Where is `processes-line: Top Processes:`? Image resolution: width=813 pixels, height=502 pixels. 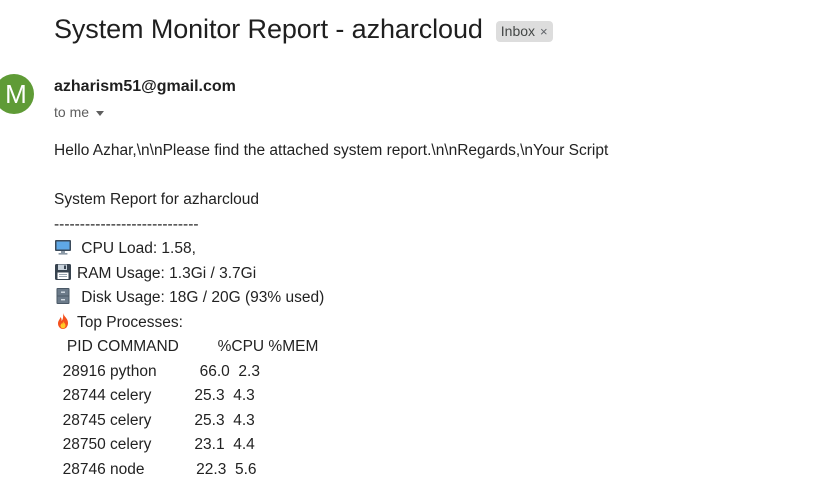
processes-line: Top Processes: is located at coordinates (331, 323).